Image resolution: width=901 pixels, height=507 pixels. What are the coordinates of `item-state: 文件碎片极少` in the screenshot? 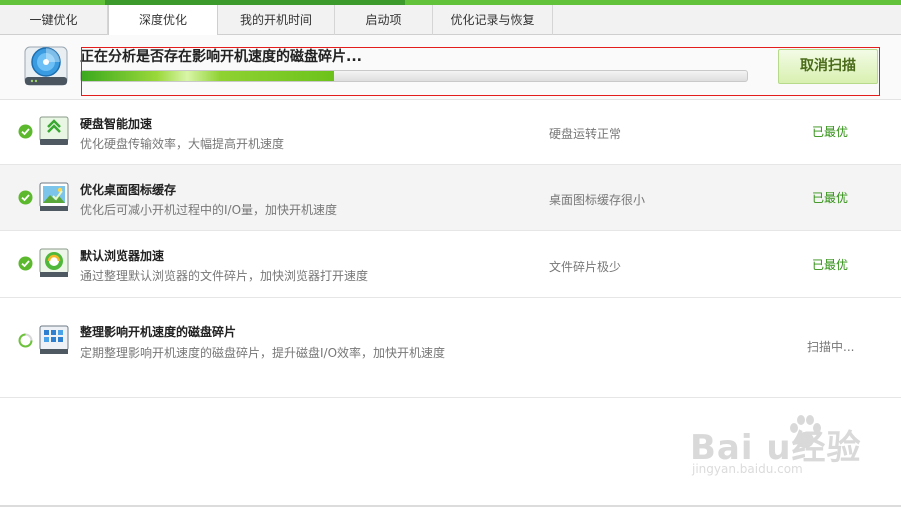 It's located at (585, 267).